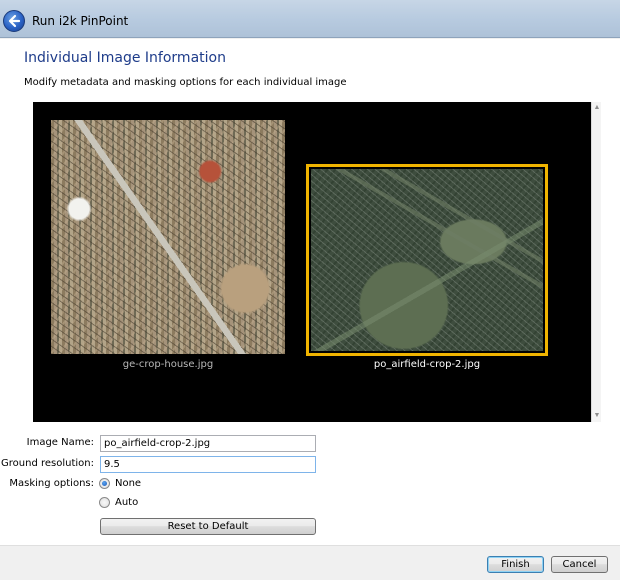 The width and height of the screenshot is (620, 580). I want to click on page-heading: Individual Image Information, so click(125, 58).